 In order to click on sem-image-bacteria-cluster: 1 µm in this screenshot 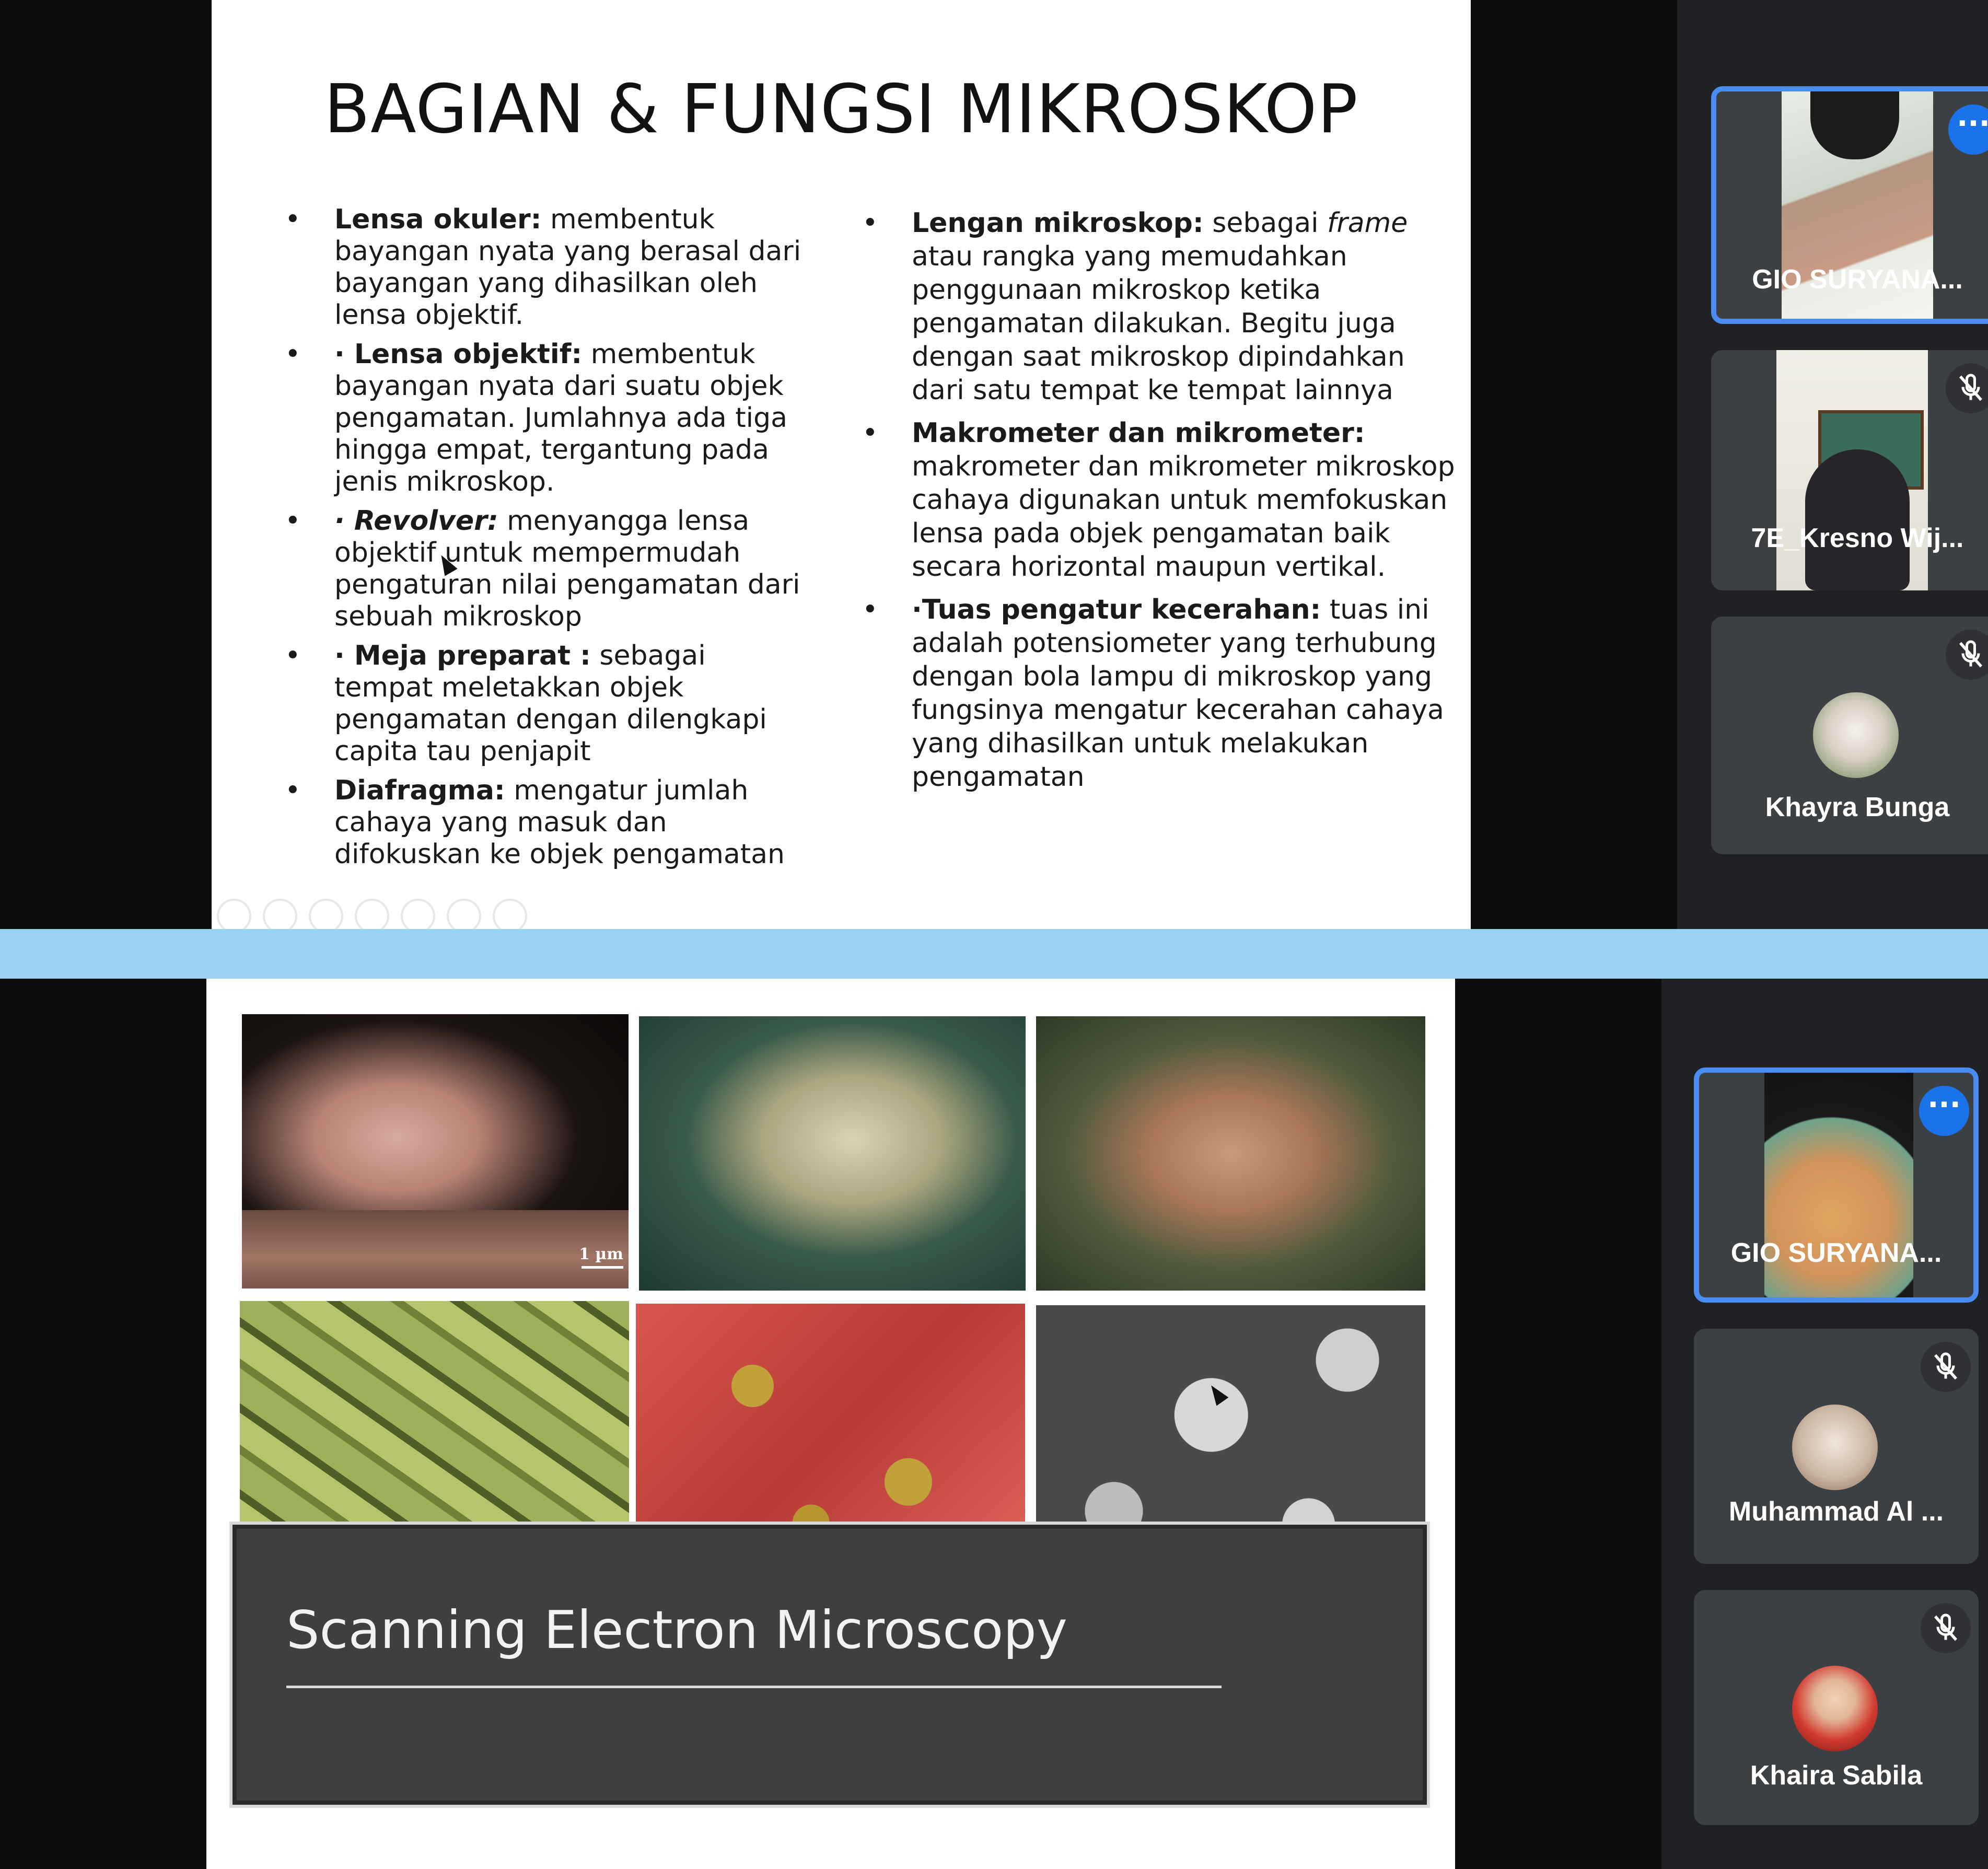, I will do `click(435, 1151)`.